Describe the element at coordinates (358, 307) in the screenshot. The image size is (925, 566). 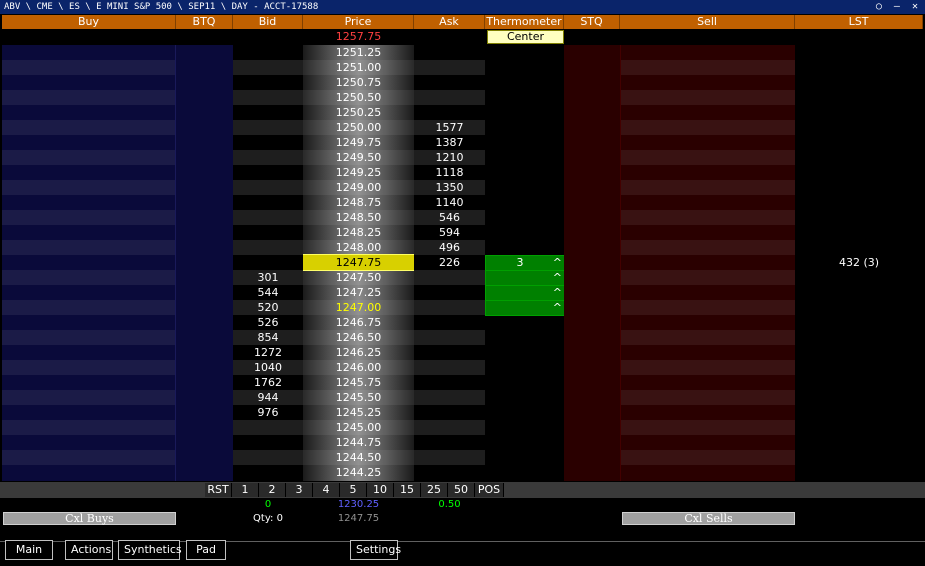
I see `price-cell: 1247.00` at that location.